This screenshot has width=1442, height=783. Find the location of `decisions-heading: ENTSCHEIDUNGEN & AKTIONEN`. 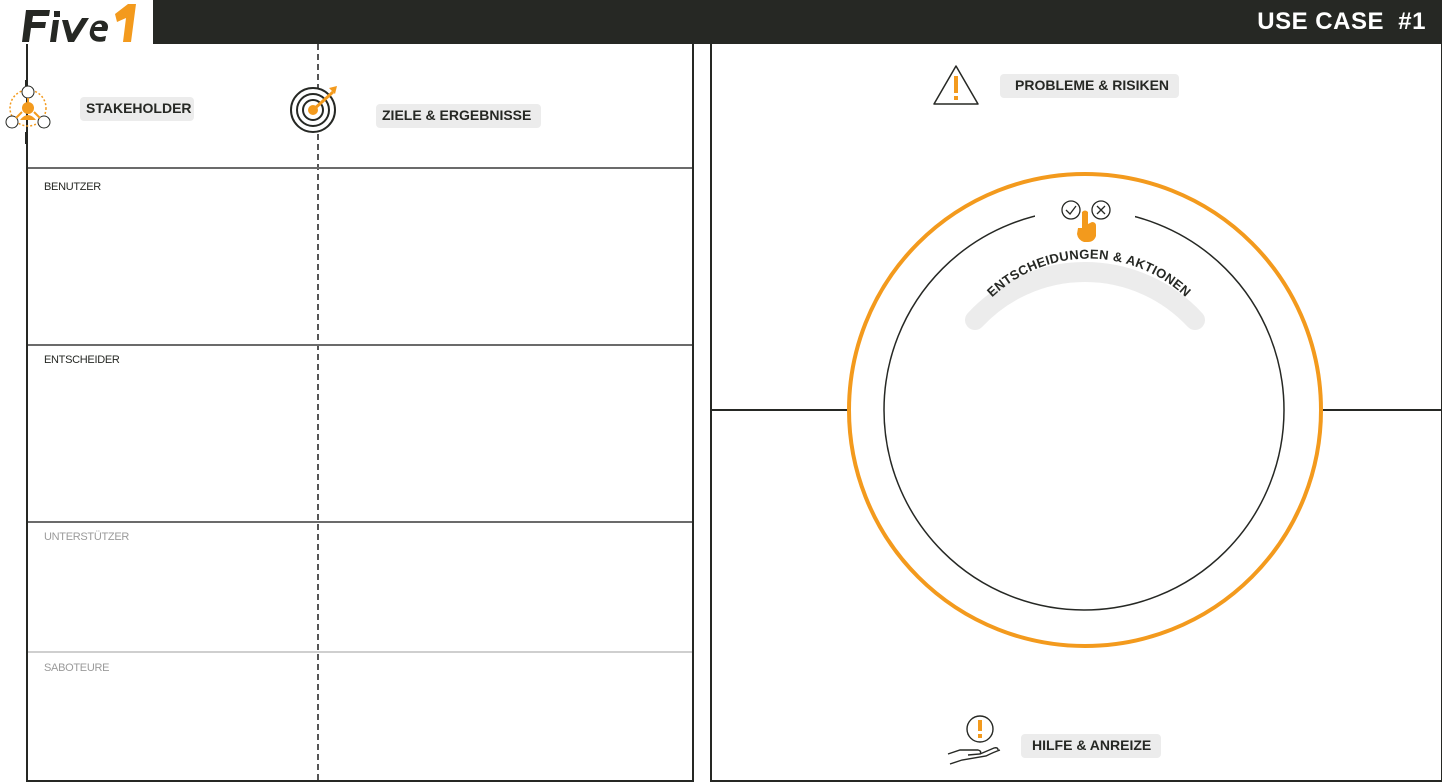

decisions-heading: ENTSCHEIDUNGEN & AKTIONEN is located at coordinates (1089, 273).